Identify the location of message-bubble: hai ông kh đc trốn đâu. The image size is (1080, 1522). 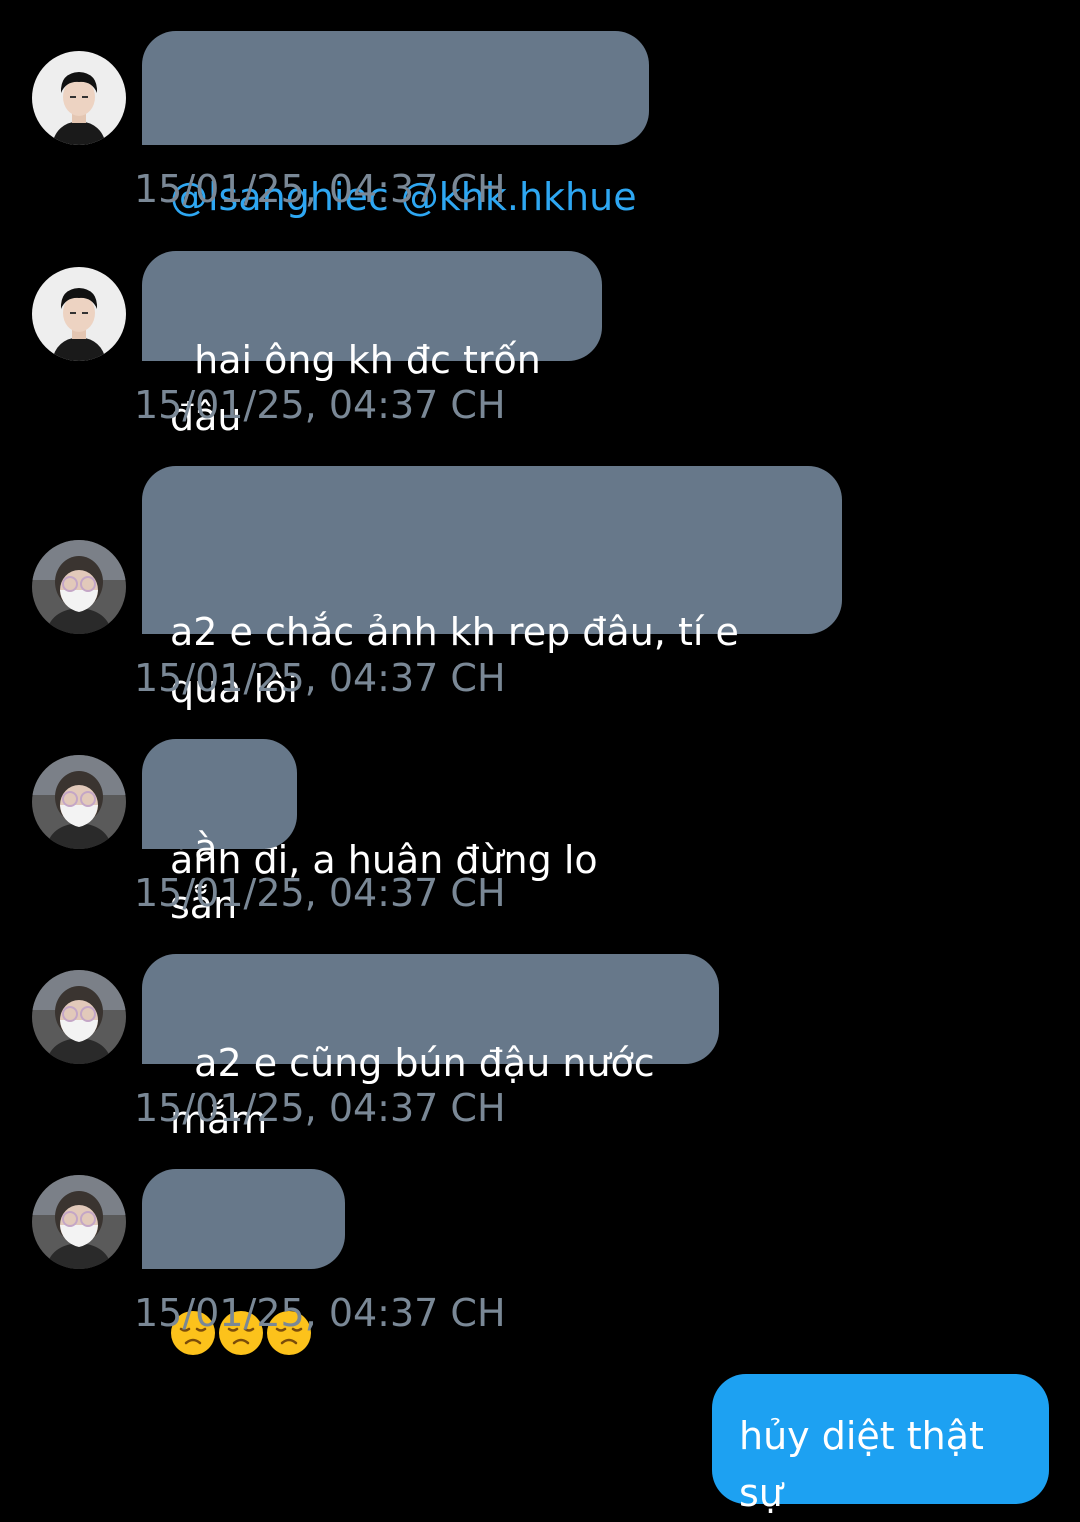
(372, 345).